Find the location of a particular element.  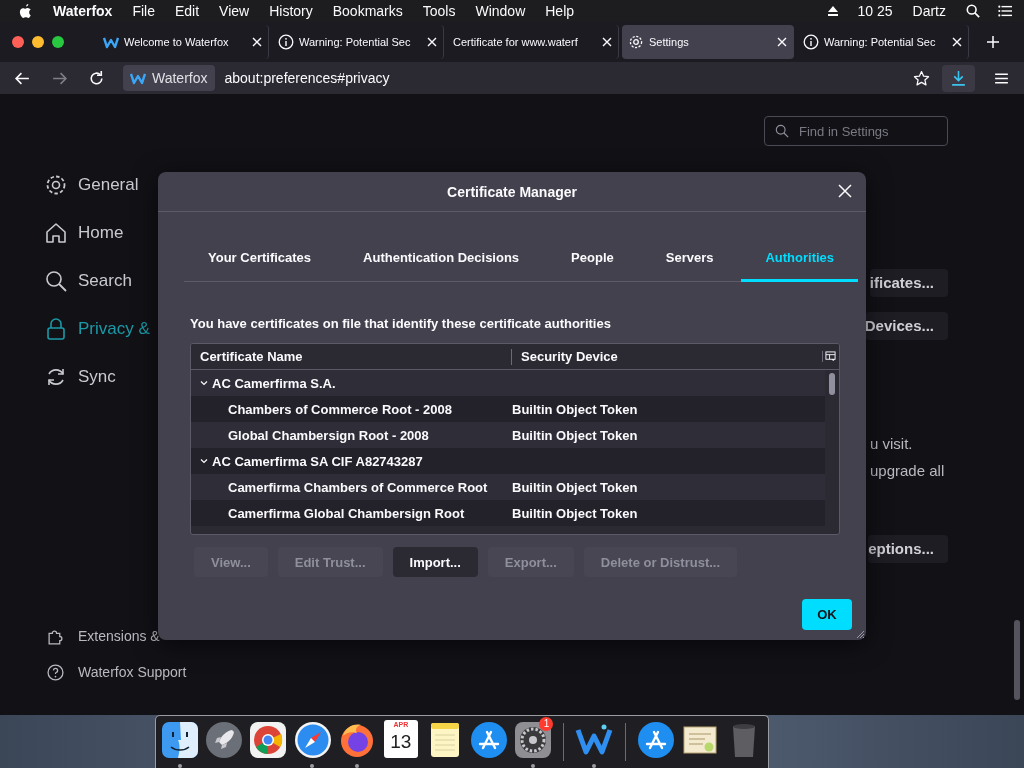

home-icon is located at coordinates (56, 233).